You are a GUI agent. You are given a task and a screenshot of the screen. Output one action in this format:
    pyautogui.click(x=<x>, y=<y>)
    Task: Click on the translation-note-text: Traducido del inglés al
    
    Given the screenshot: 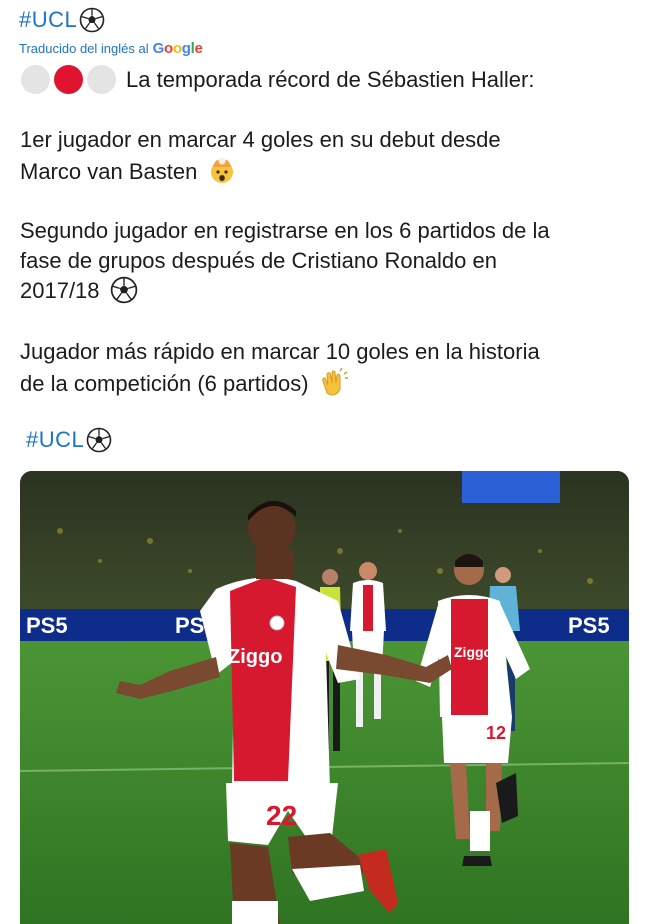 What is the action you would take?
    pyautogui.click(x=84, y=48)
    